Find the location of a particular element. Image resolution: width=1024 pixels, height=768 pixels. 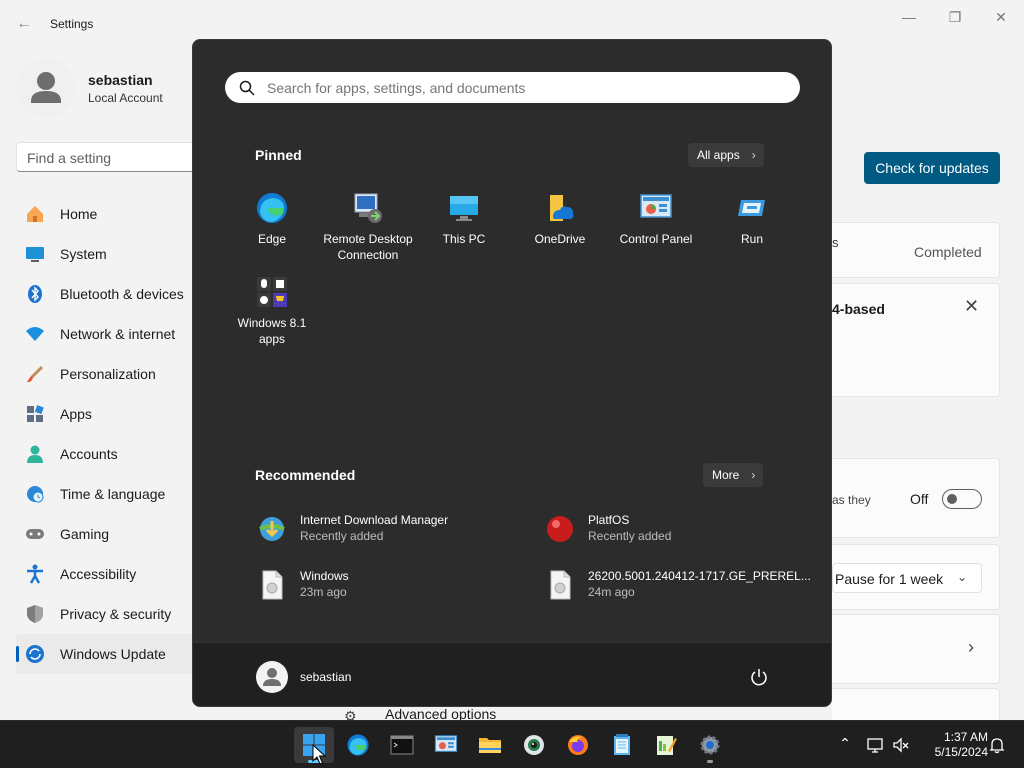

update-status-card: s Completed is located at coordinates (916, 250).